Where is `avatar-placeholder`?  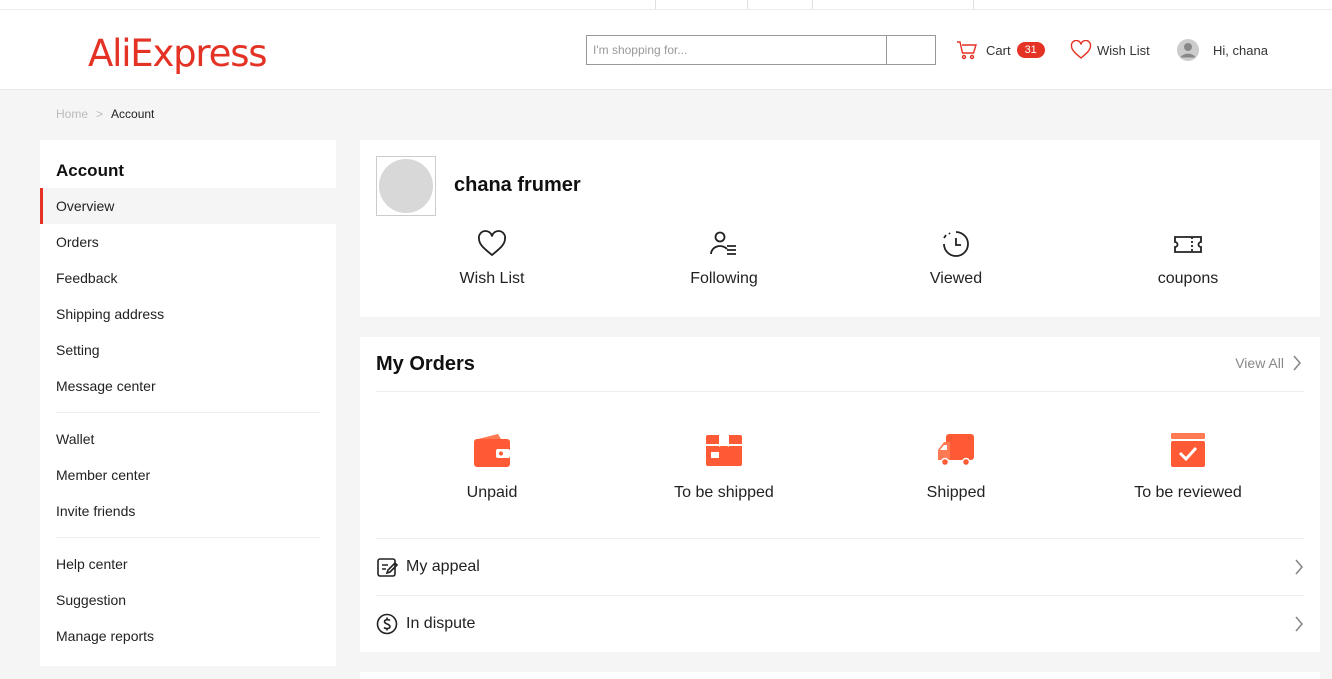 avatar-placeholder is located at coordinates (406, 186).